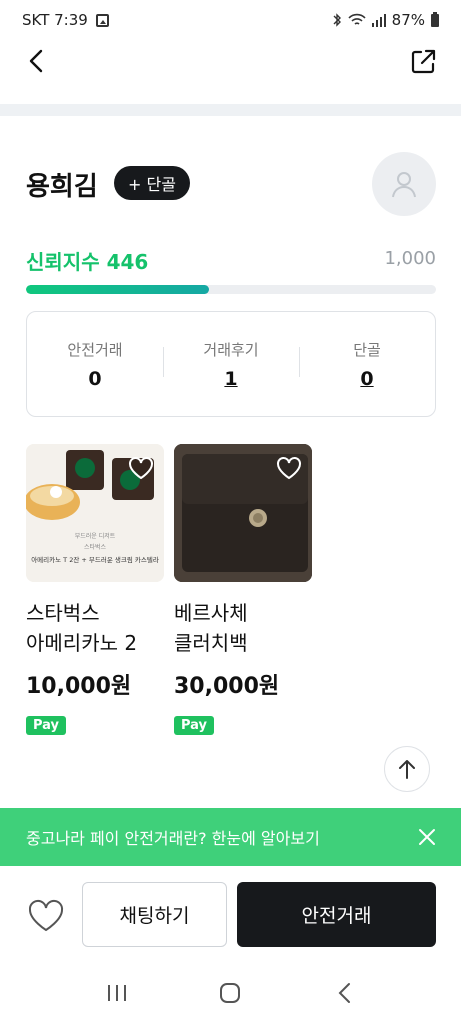 The width and height of the screenshot is (461, 1024). Describe the element at coordinates (230, 913) in the screenshot. I see `bottom-action-bar: 채팅하기 안전거래` at that location.